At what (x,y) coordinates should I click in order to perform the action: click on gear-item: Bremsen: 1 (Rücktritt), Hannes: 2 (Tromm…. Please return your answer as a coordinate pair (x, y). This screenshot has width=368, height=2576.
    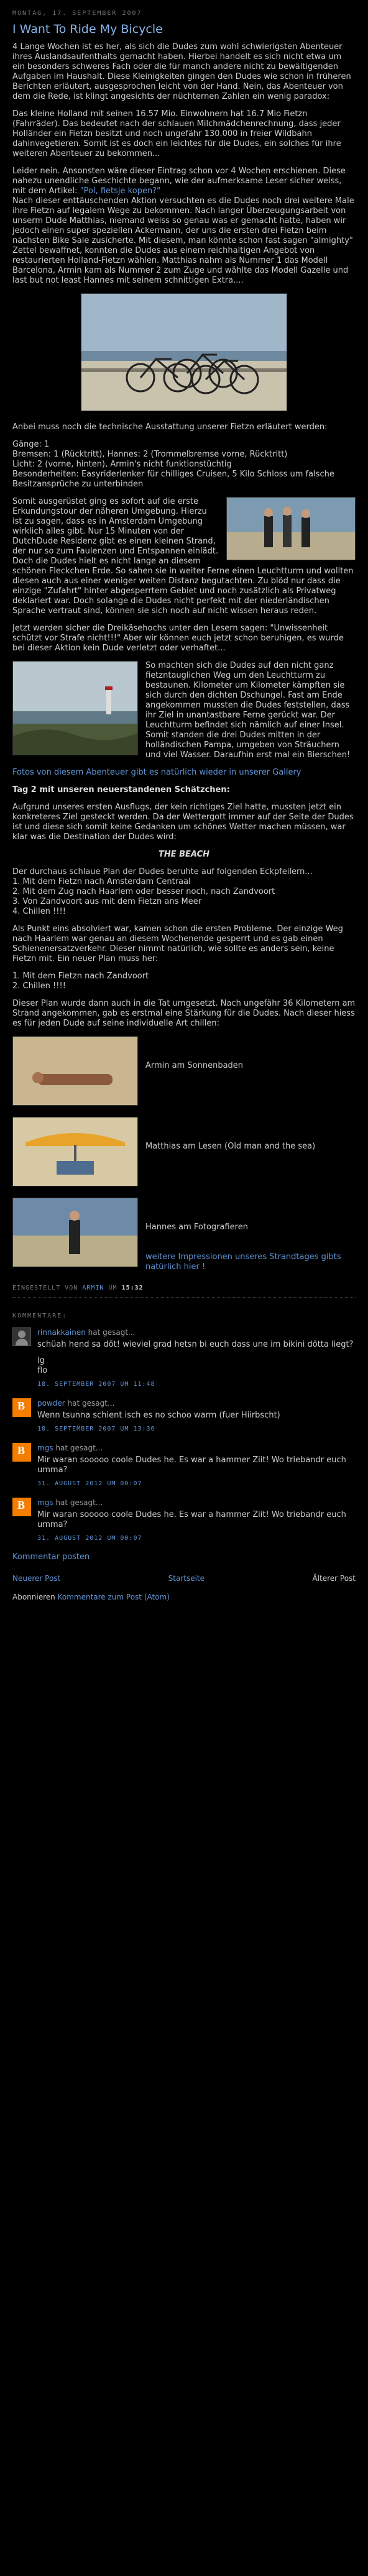
    Looking at the image, I should click on (150, 454).